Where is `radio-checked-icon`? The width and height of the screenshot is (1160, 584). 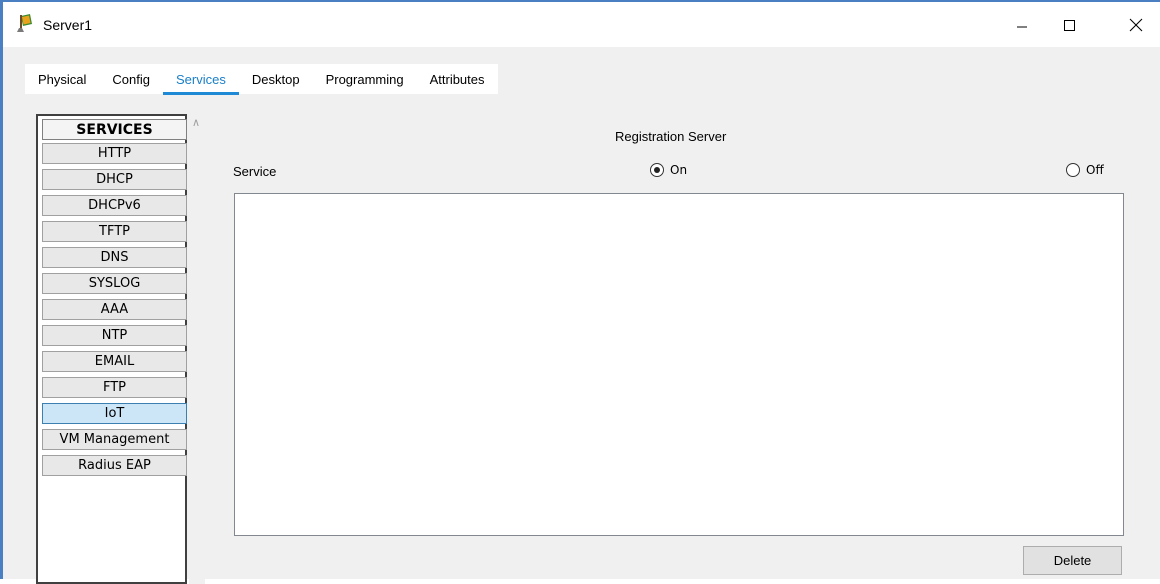
radio-checked-icon is located at coordinates (657, 170).